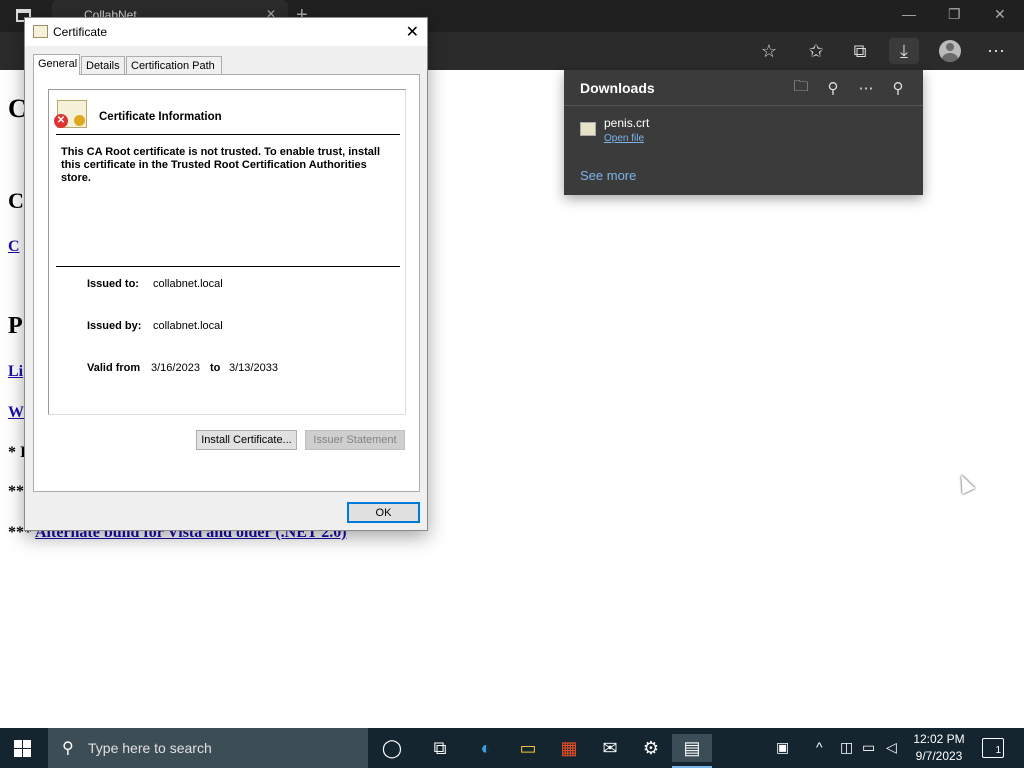 The height and width of the screenshot is (768, 1024). I want to click on downloads-icon: ⤓, so click(904, 51).